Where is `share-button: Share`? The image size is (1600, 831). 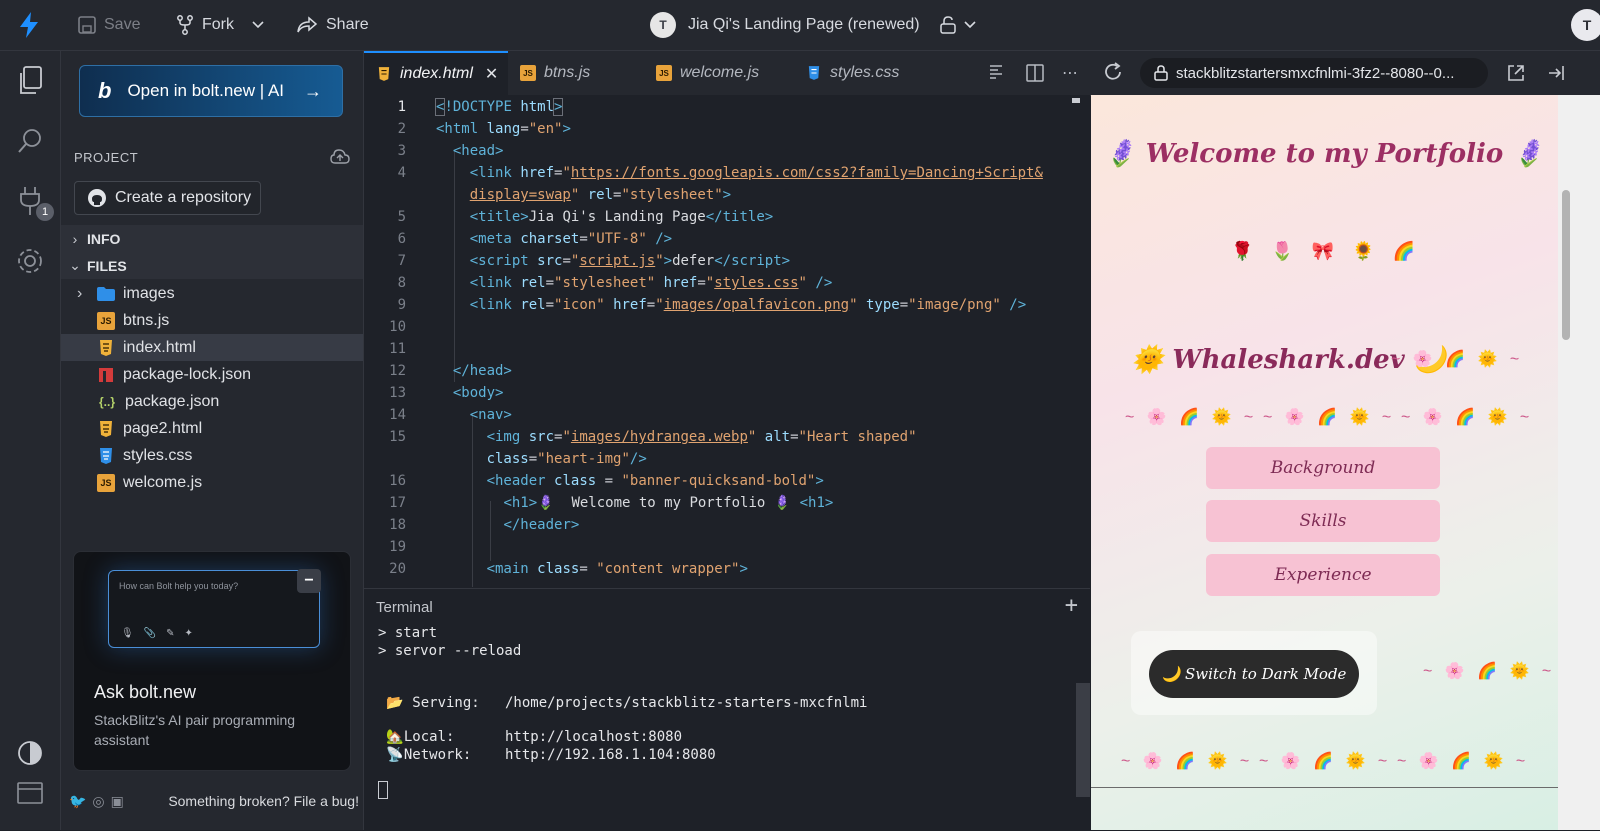
share-button: Share is located at coordinates (332, 25).